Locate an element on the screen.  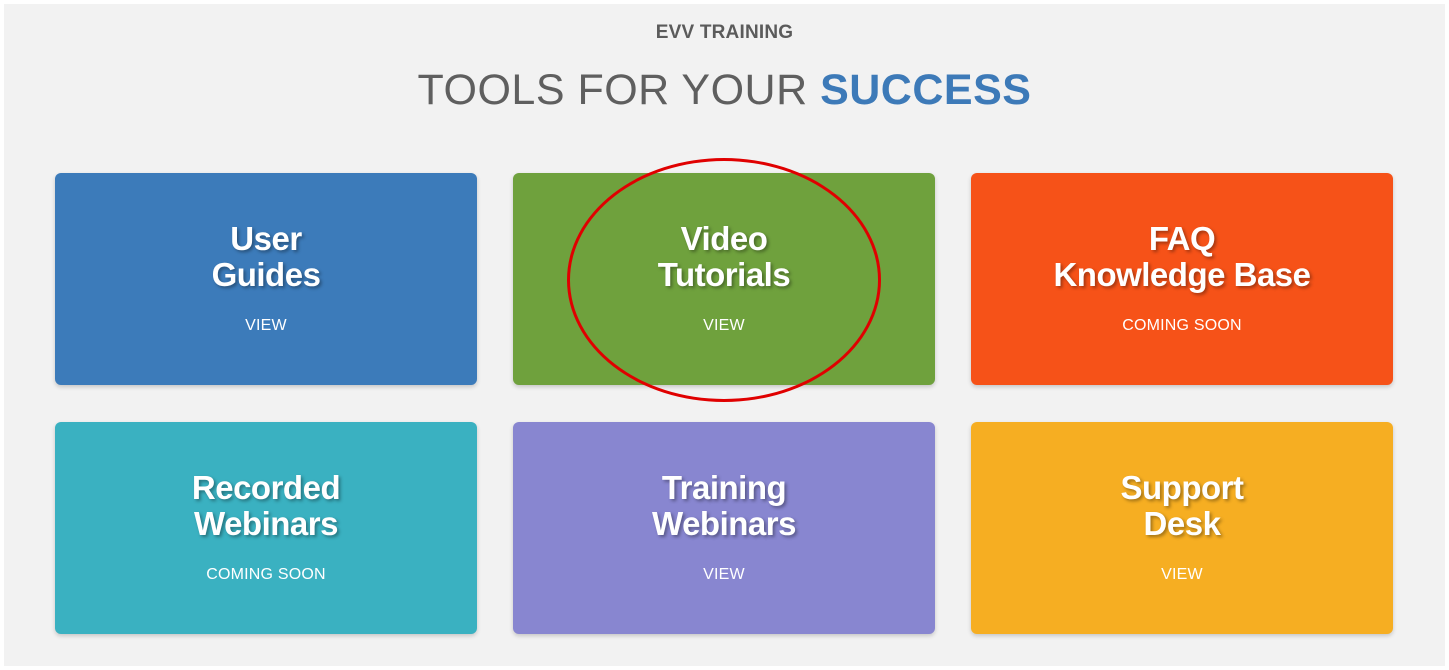
page-headline: TOOLS FOR YOUR SUCCESS is located at coordinates (724, 90).